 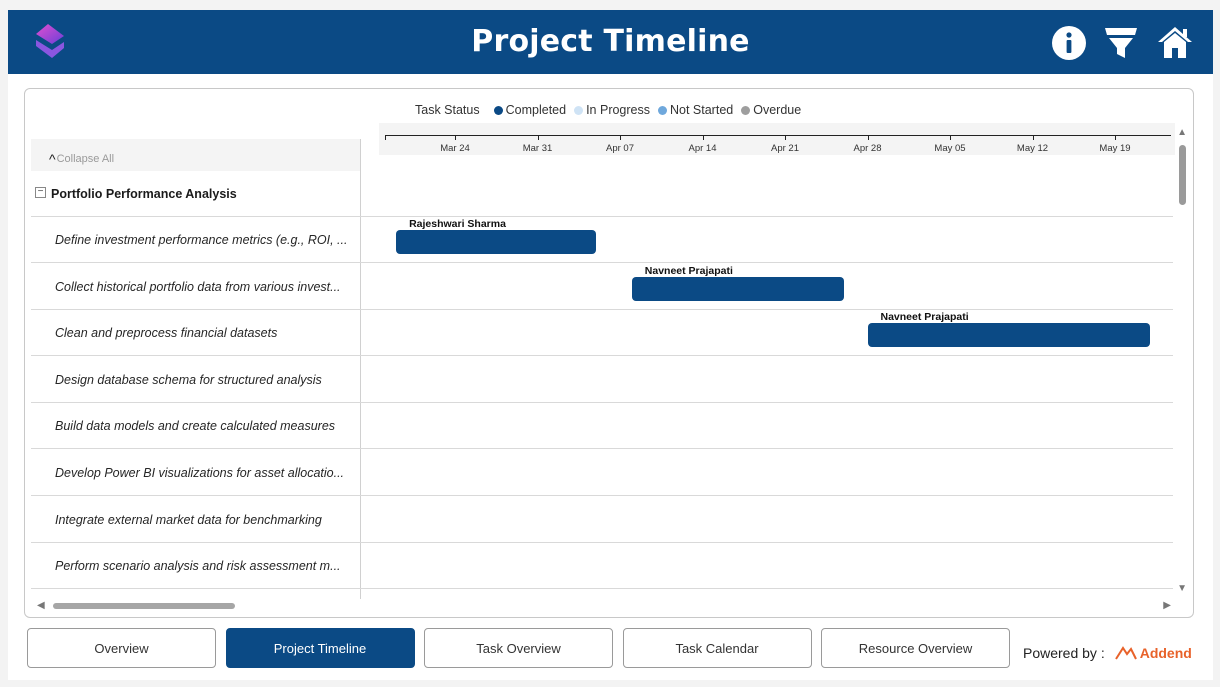 I want to click on home-icon, so click(x=1175, y=43).